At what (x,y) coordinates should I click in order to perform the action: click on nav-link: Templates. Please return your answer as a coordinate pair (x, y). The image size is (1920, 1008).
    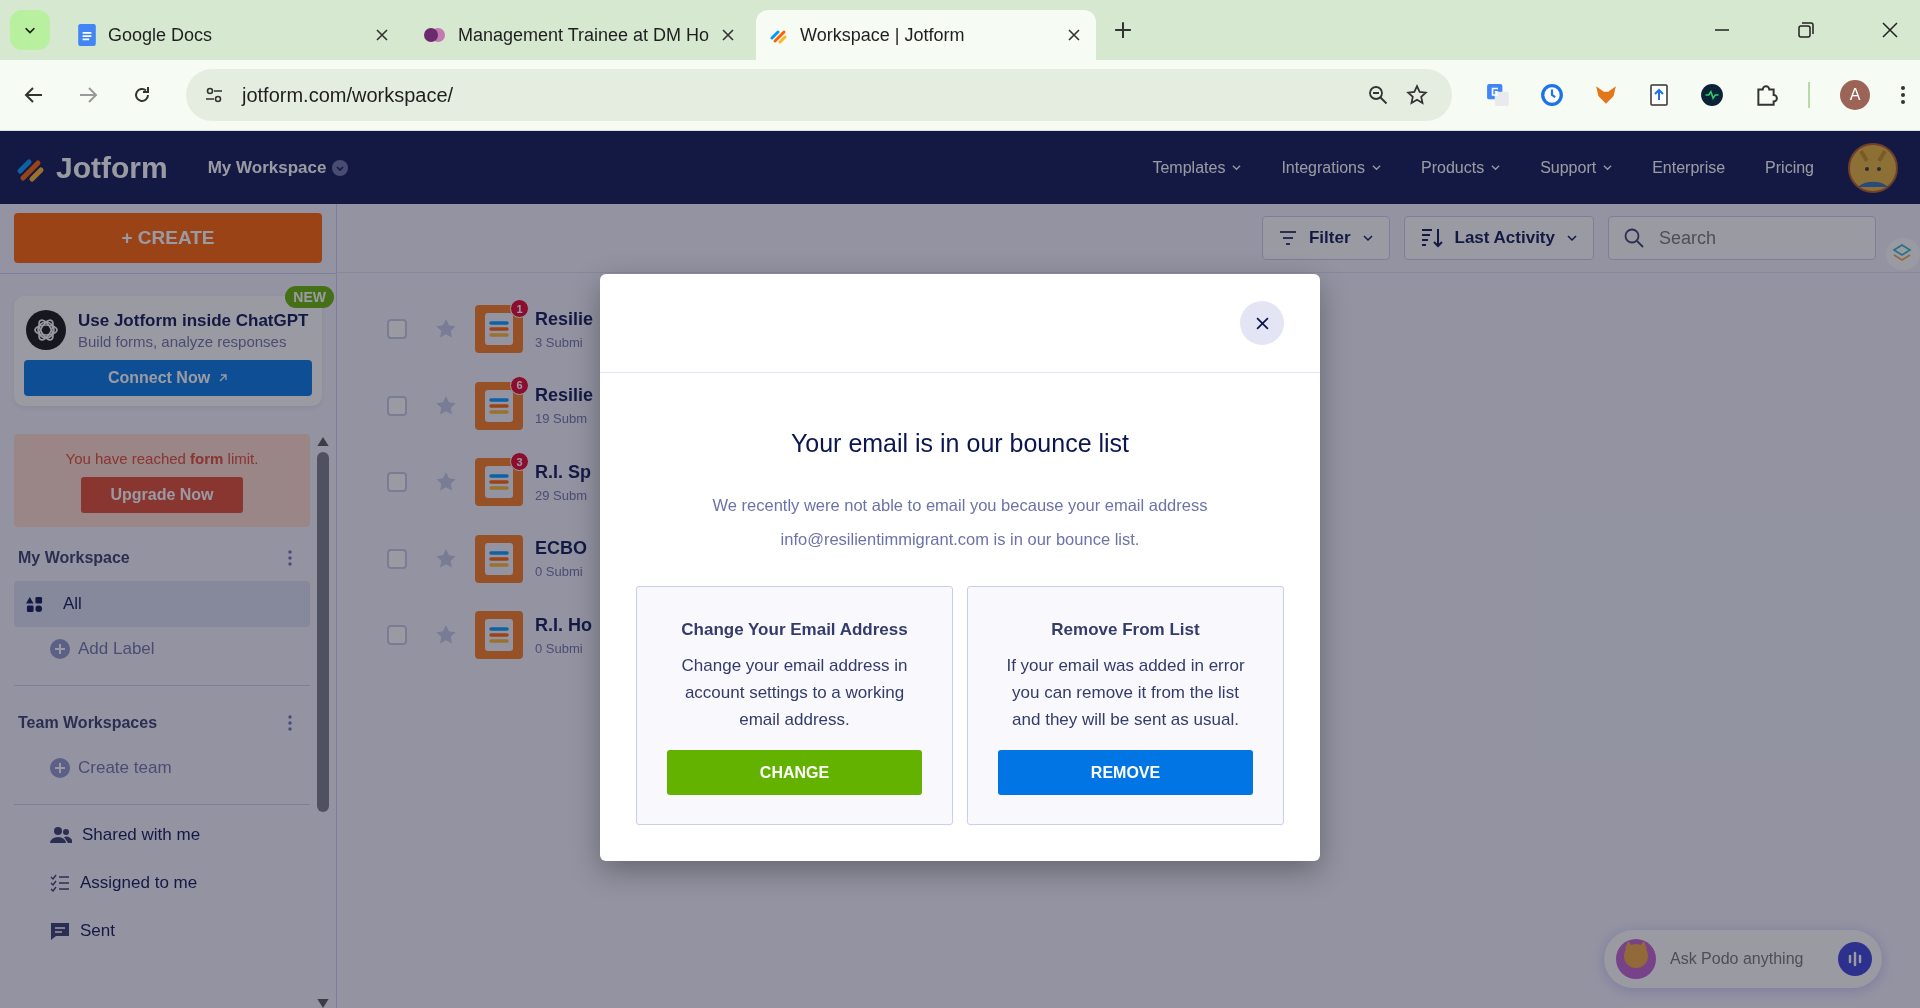
    Looking at the image, I should click on (1197, 167).